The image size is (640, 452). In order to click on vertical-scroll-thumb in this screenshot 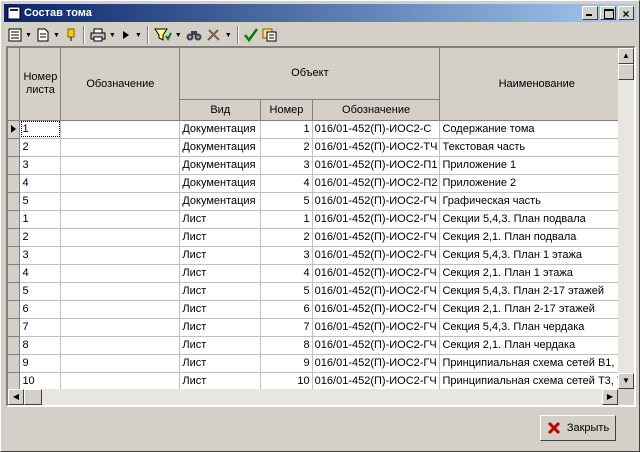, I will do `click(626, 72)`.